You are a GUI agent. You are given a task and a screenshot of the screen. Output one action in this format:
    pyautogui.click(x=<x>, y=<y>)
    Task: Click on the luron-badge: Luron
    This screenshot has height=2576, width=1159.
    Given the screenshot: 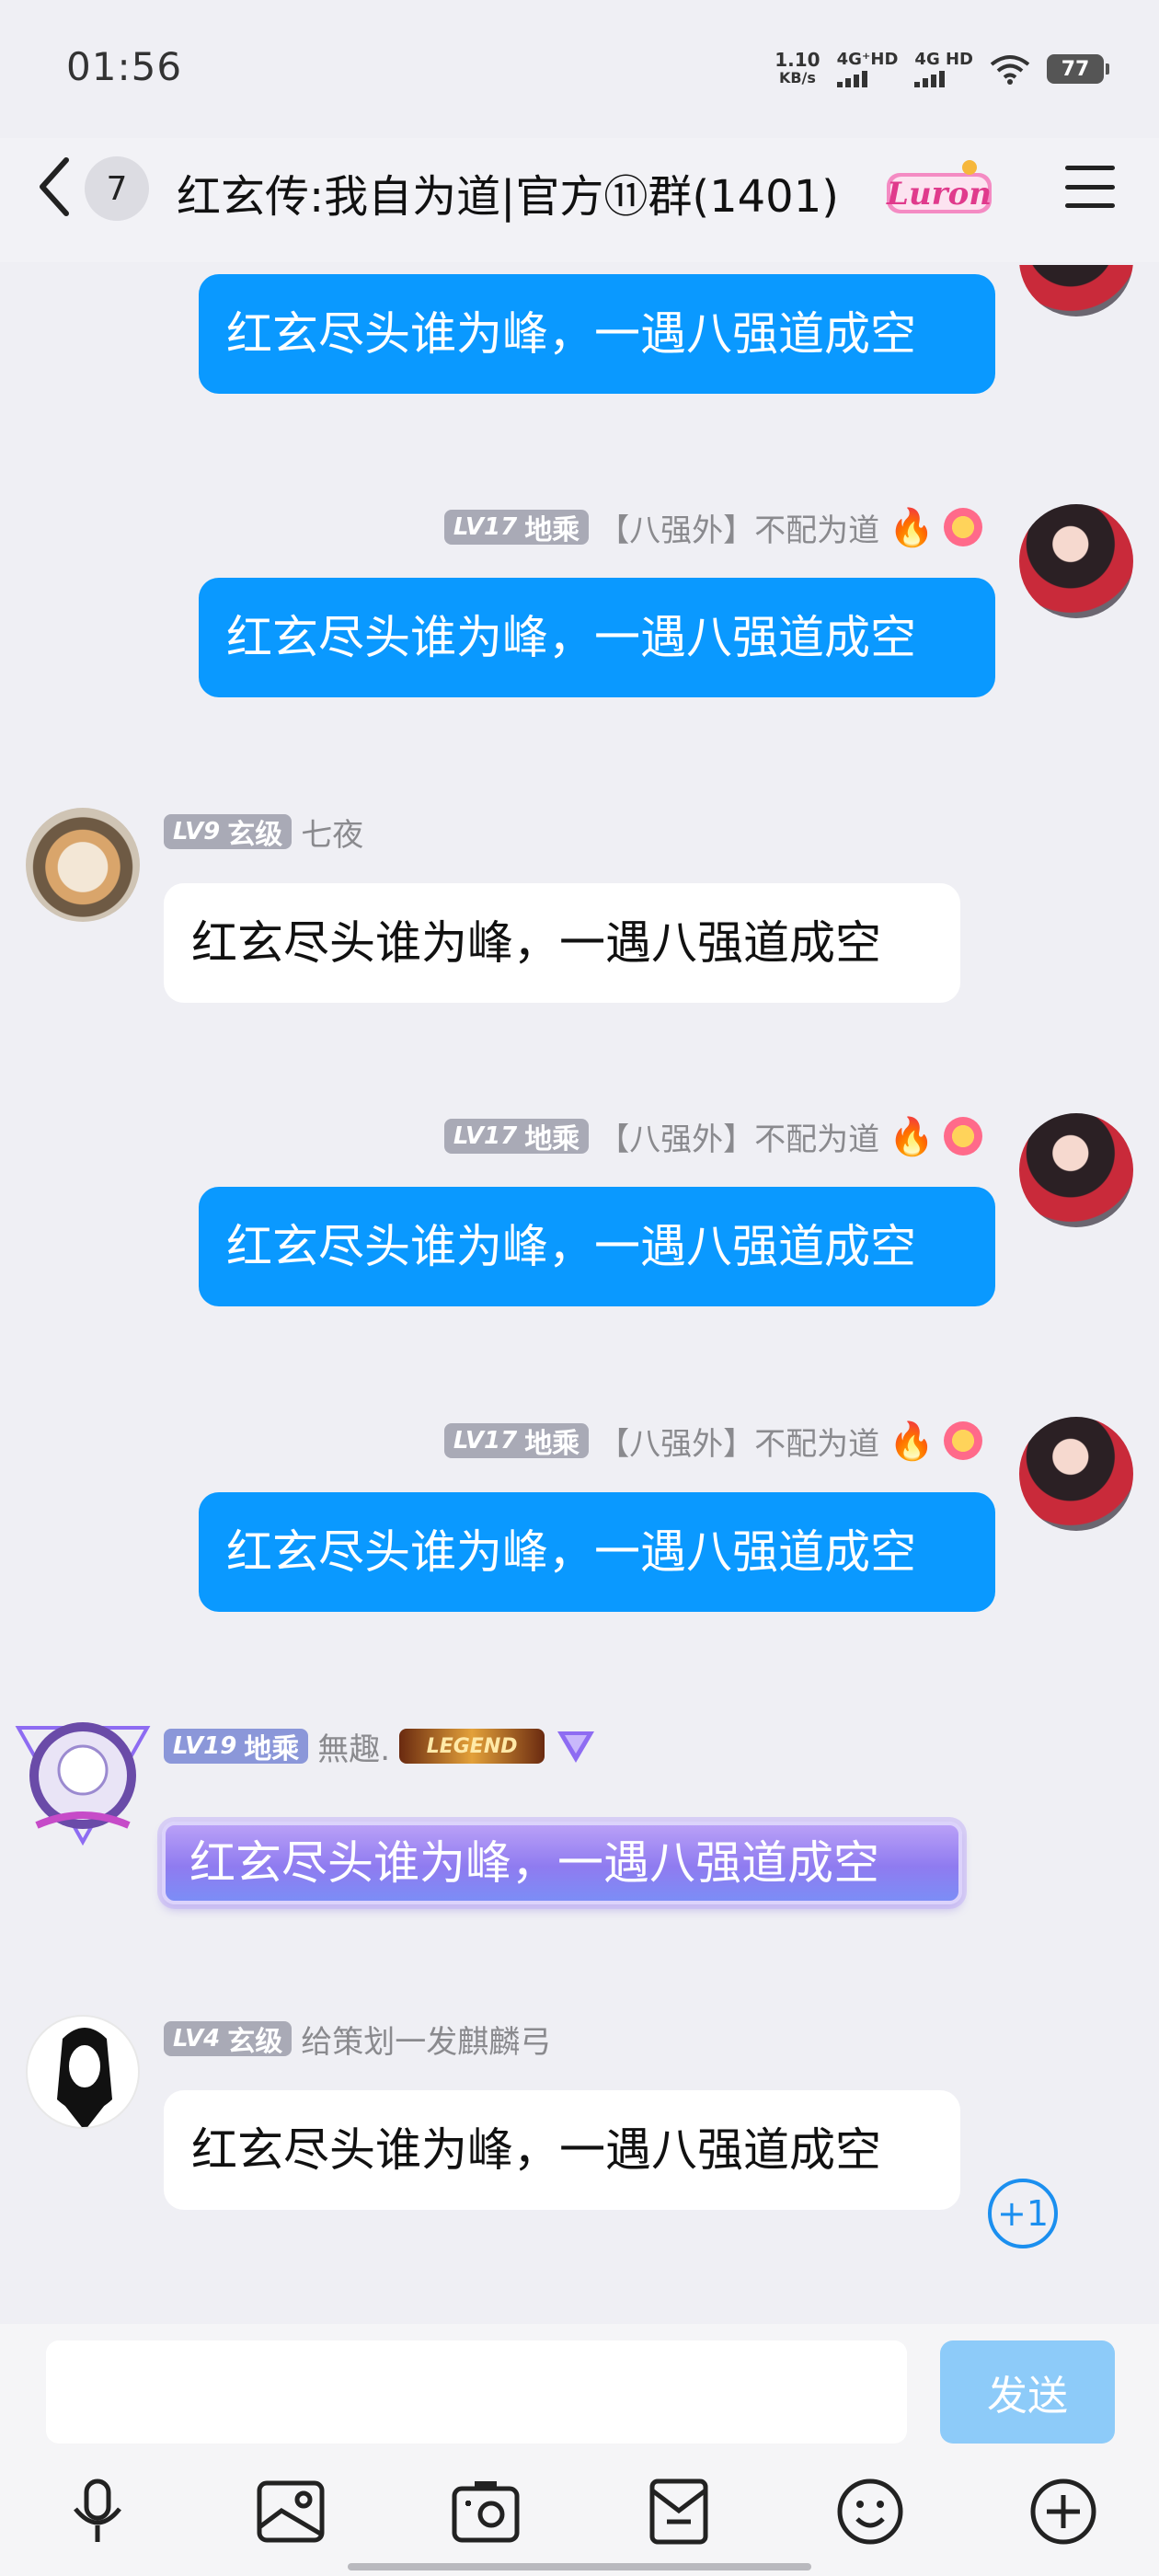 What is the action you would take?
    pyautogui.click(x=939, y=186)
    